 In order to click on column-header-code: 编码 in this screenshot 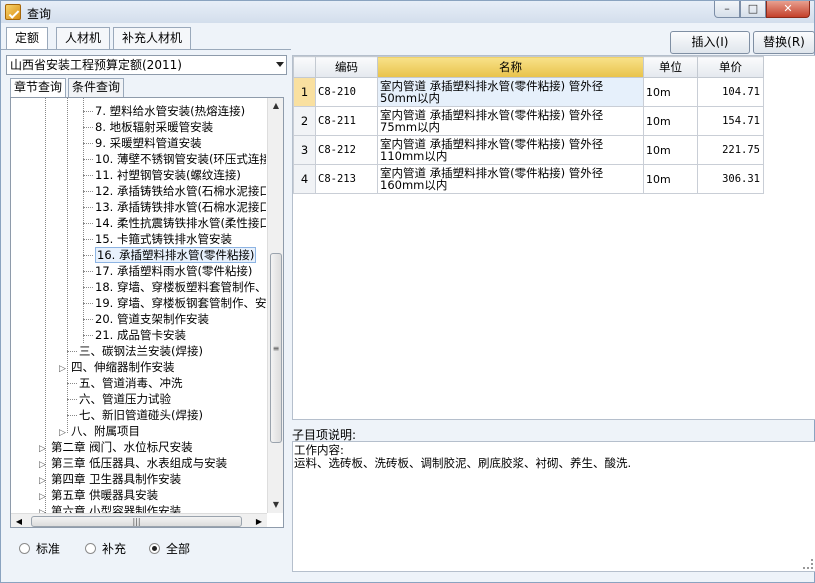, I will do `click(346, 67)`.